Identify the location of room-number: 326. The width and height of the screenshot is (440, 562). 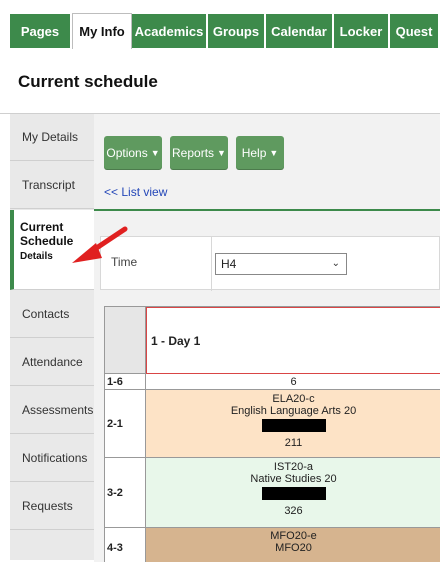
(293, 511).